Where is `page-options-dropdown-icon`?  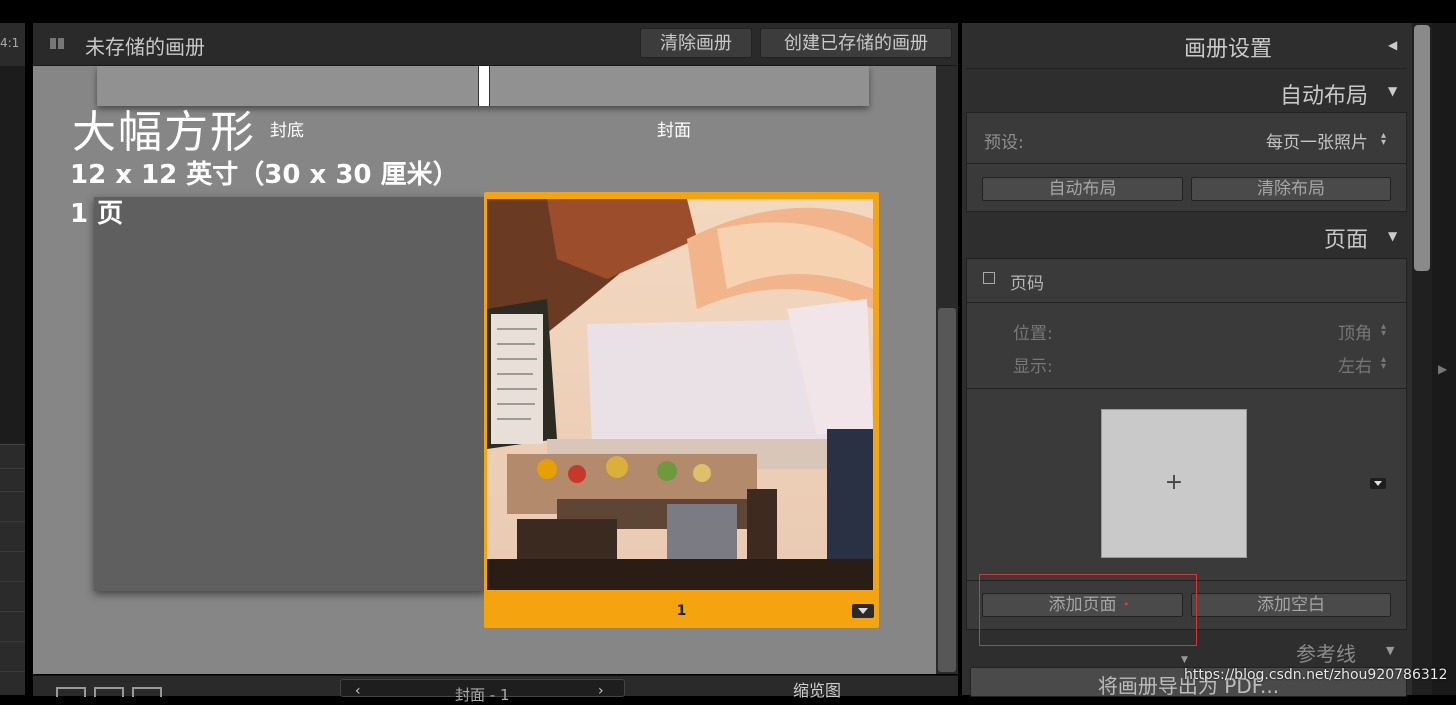 page-options-dropdown-icon is located at coordinates (863, 611).